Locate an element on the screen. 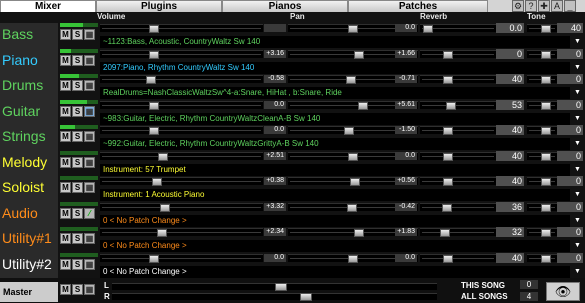 The width and height of the screenshot is (585, 303). master-grid-icon: ▦ is located at coordinates (89, 289).